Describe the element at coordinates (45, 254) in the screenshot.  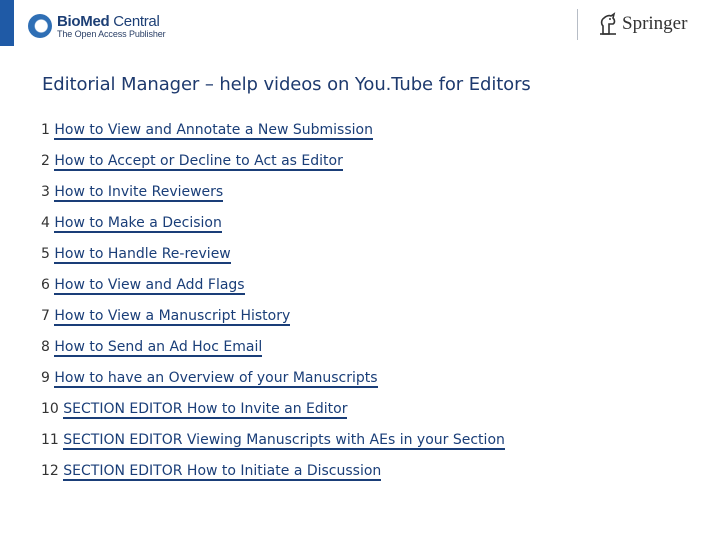
I see `list-item-number: 5` at that location.